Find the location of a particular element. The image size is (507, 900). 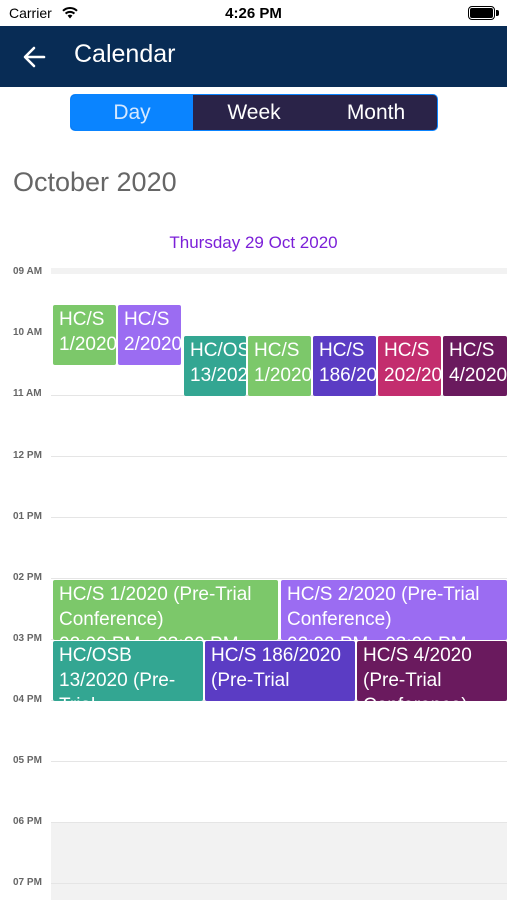

hour-label-1pm: 01 PM is located at coordinates (27, 516).